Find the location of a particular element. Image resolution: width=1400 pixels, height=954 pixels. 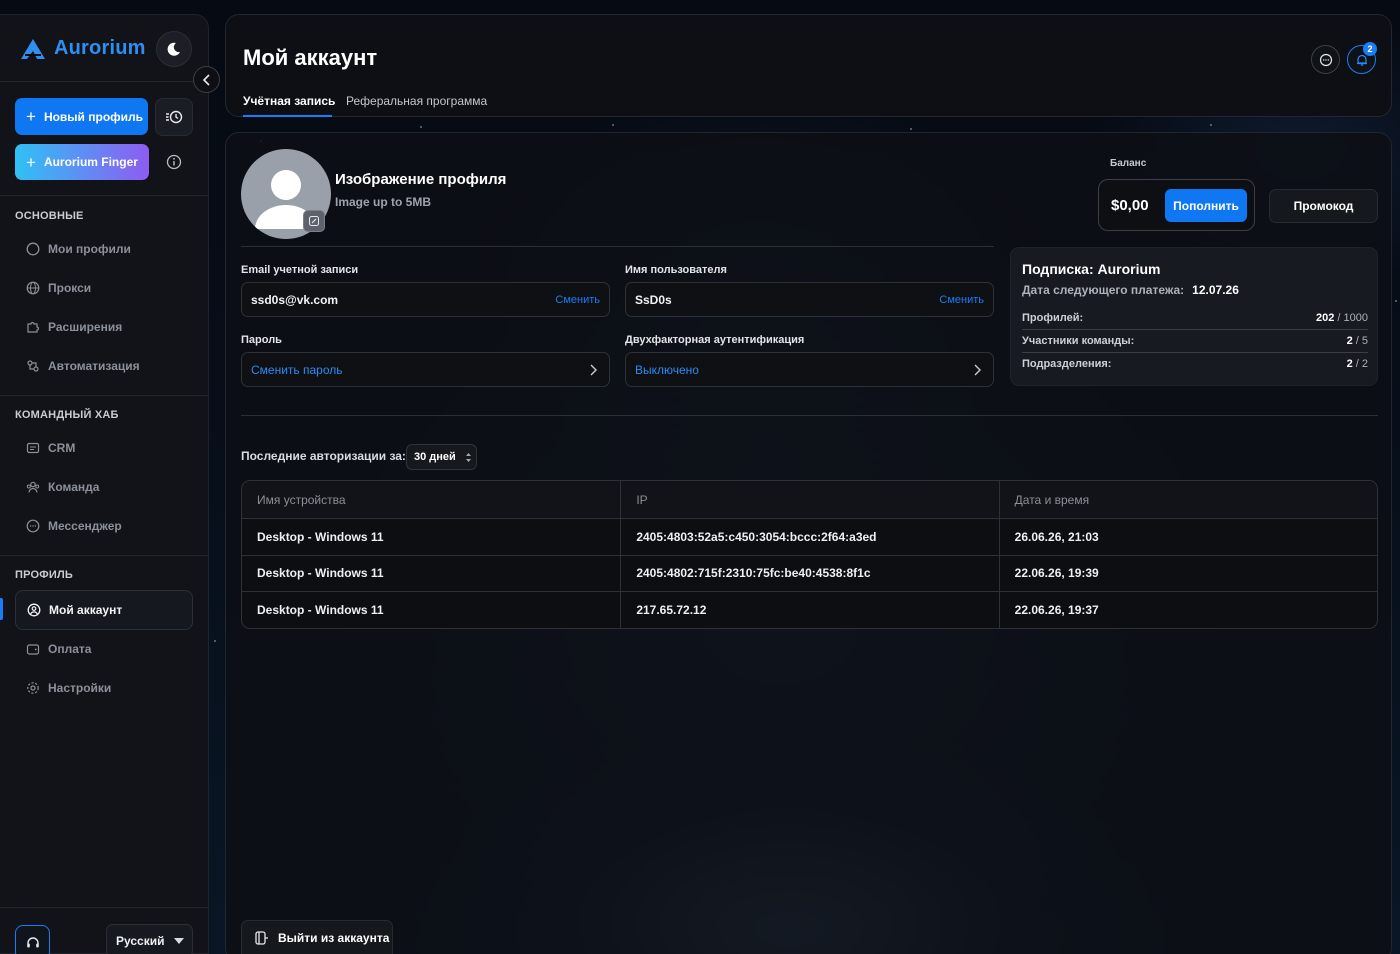

ip-cell: 217.65.72.12 is located at coordinates (809, 610).